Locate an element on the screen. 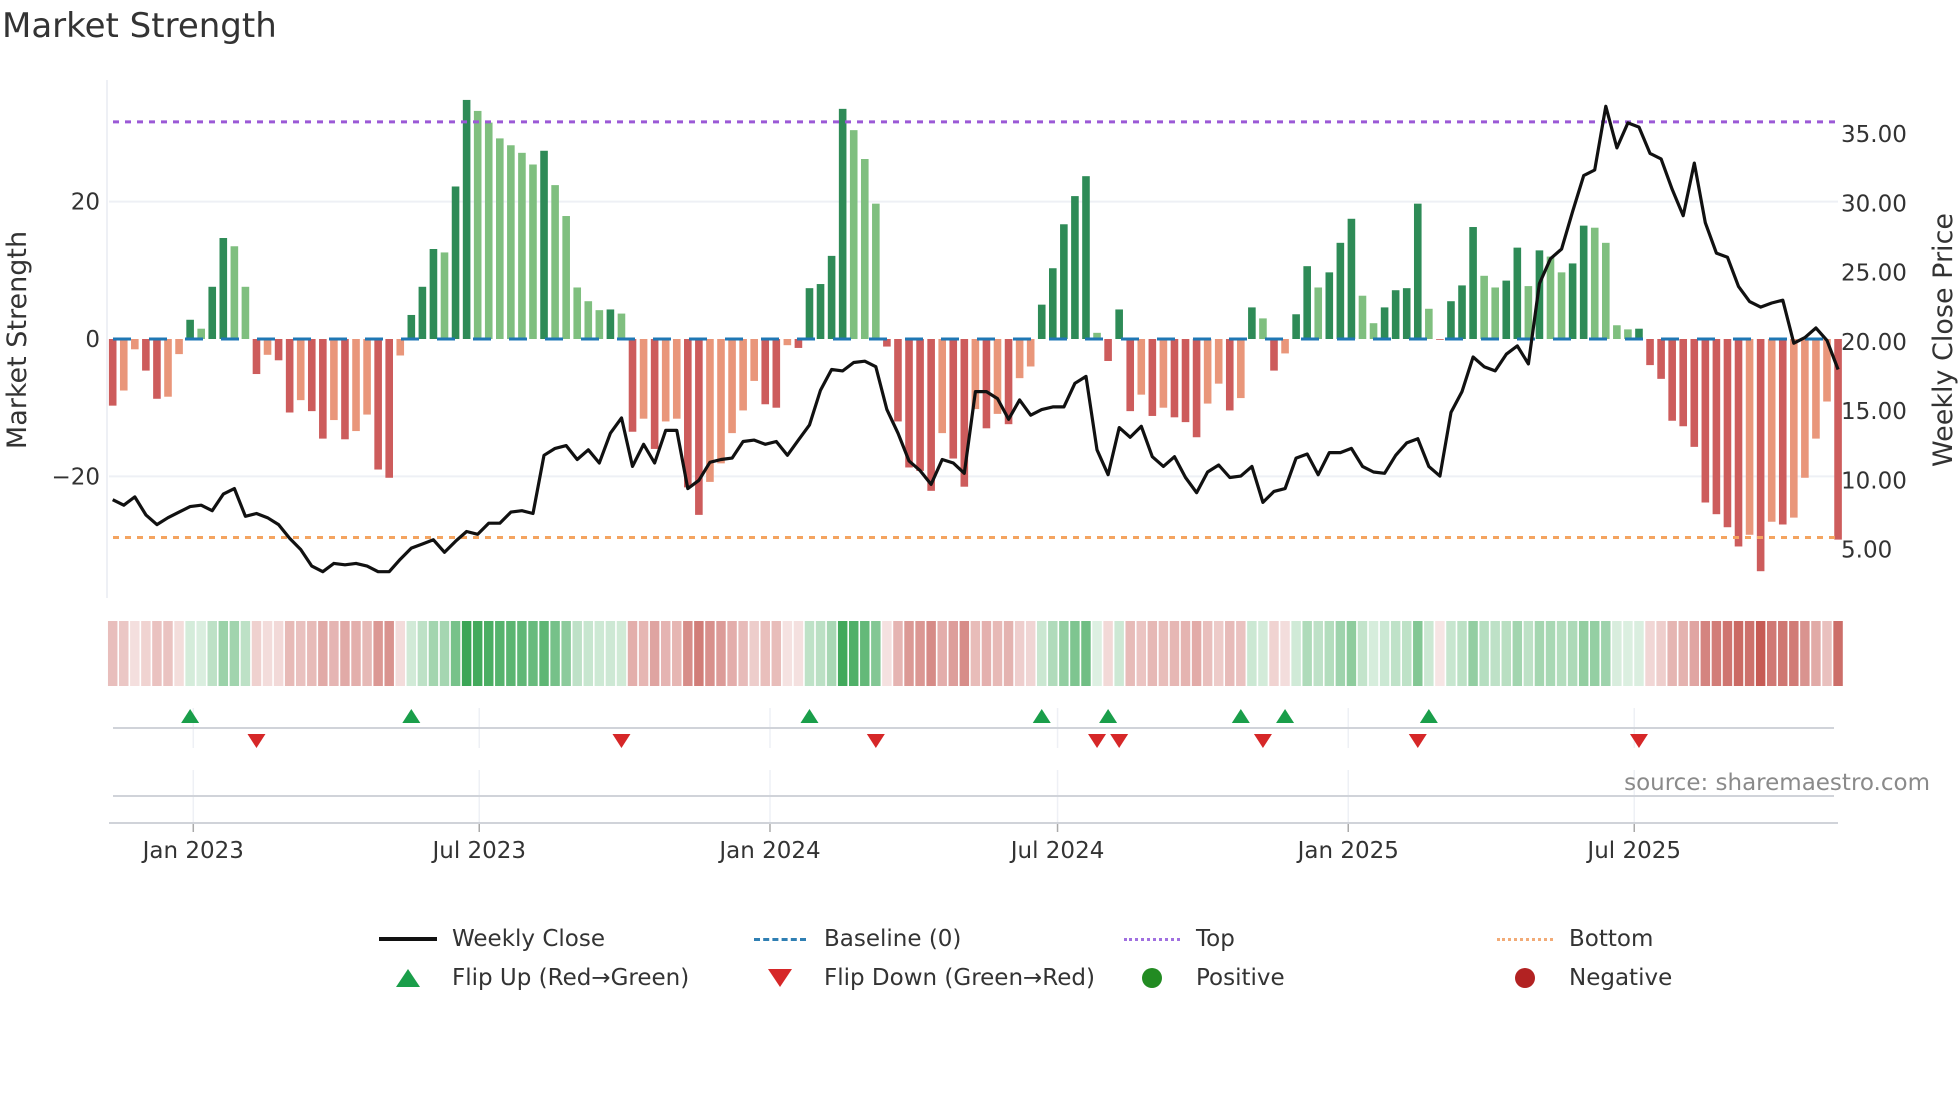  x-tick-label: Jul 2024 is located at coordinates (1057, 851).